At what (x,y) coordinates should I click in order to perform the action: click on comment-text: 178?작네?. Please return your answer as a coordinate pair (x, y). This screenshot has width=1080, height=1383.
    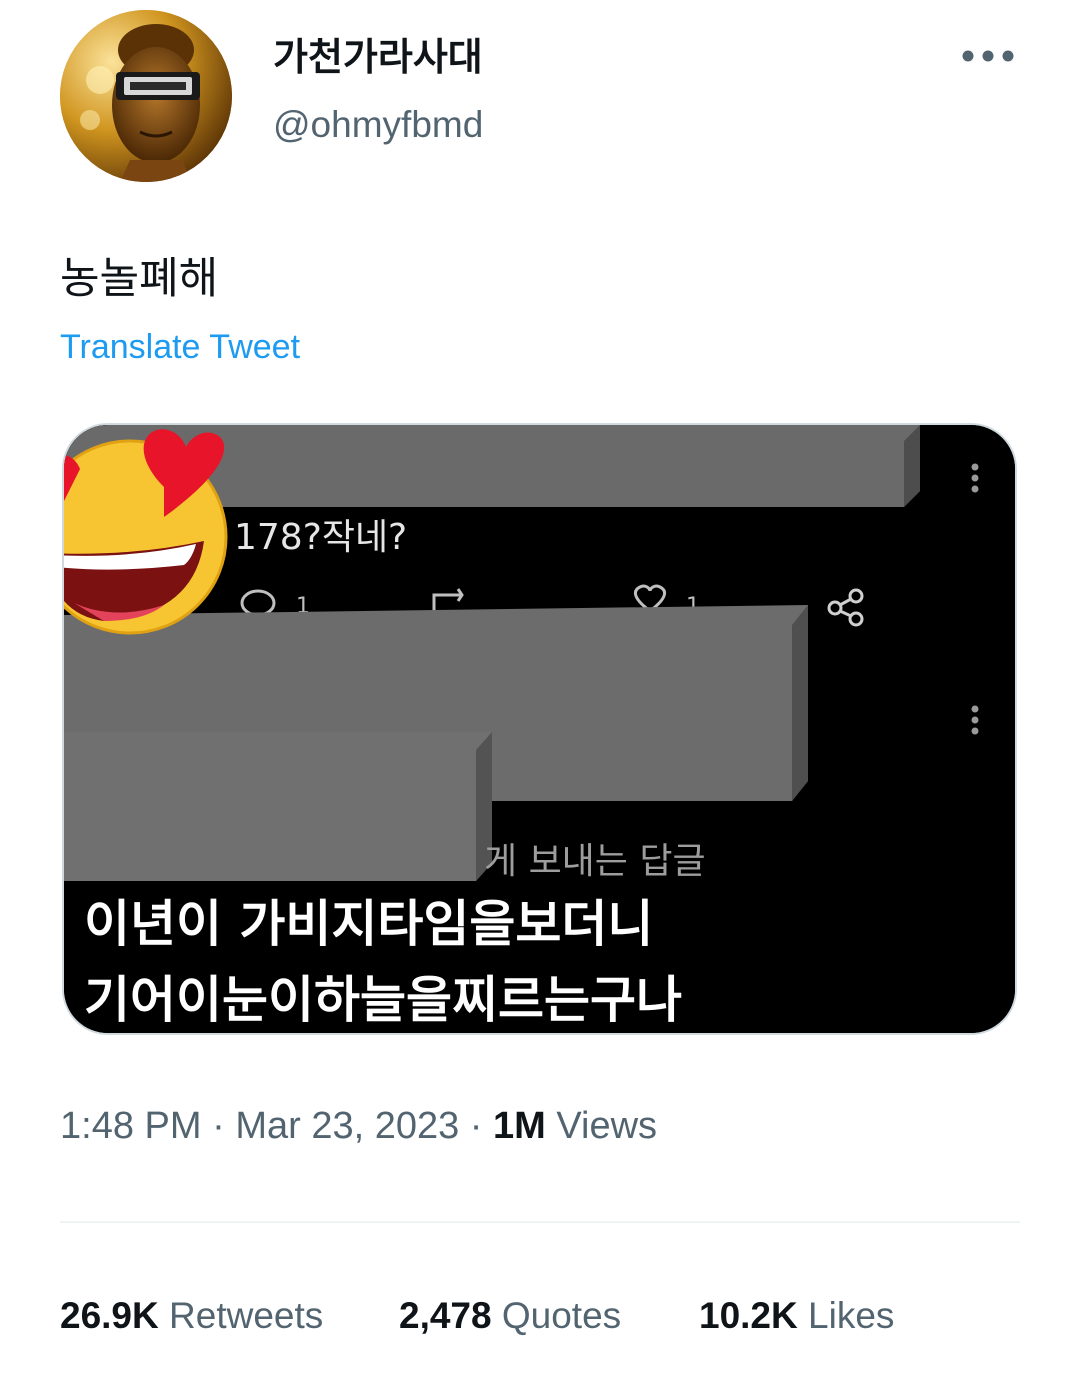
    Looking at the image, I should click on (320, 537).